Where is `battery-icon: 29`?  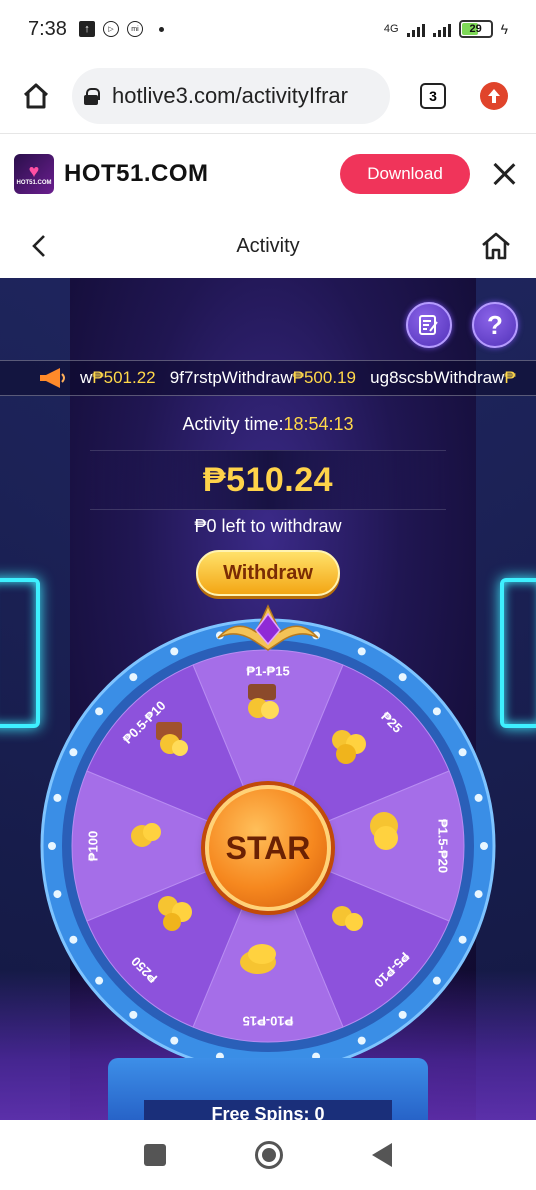
battery-icon: 29 is located at coordinates (475, 29).